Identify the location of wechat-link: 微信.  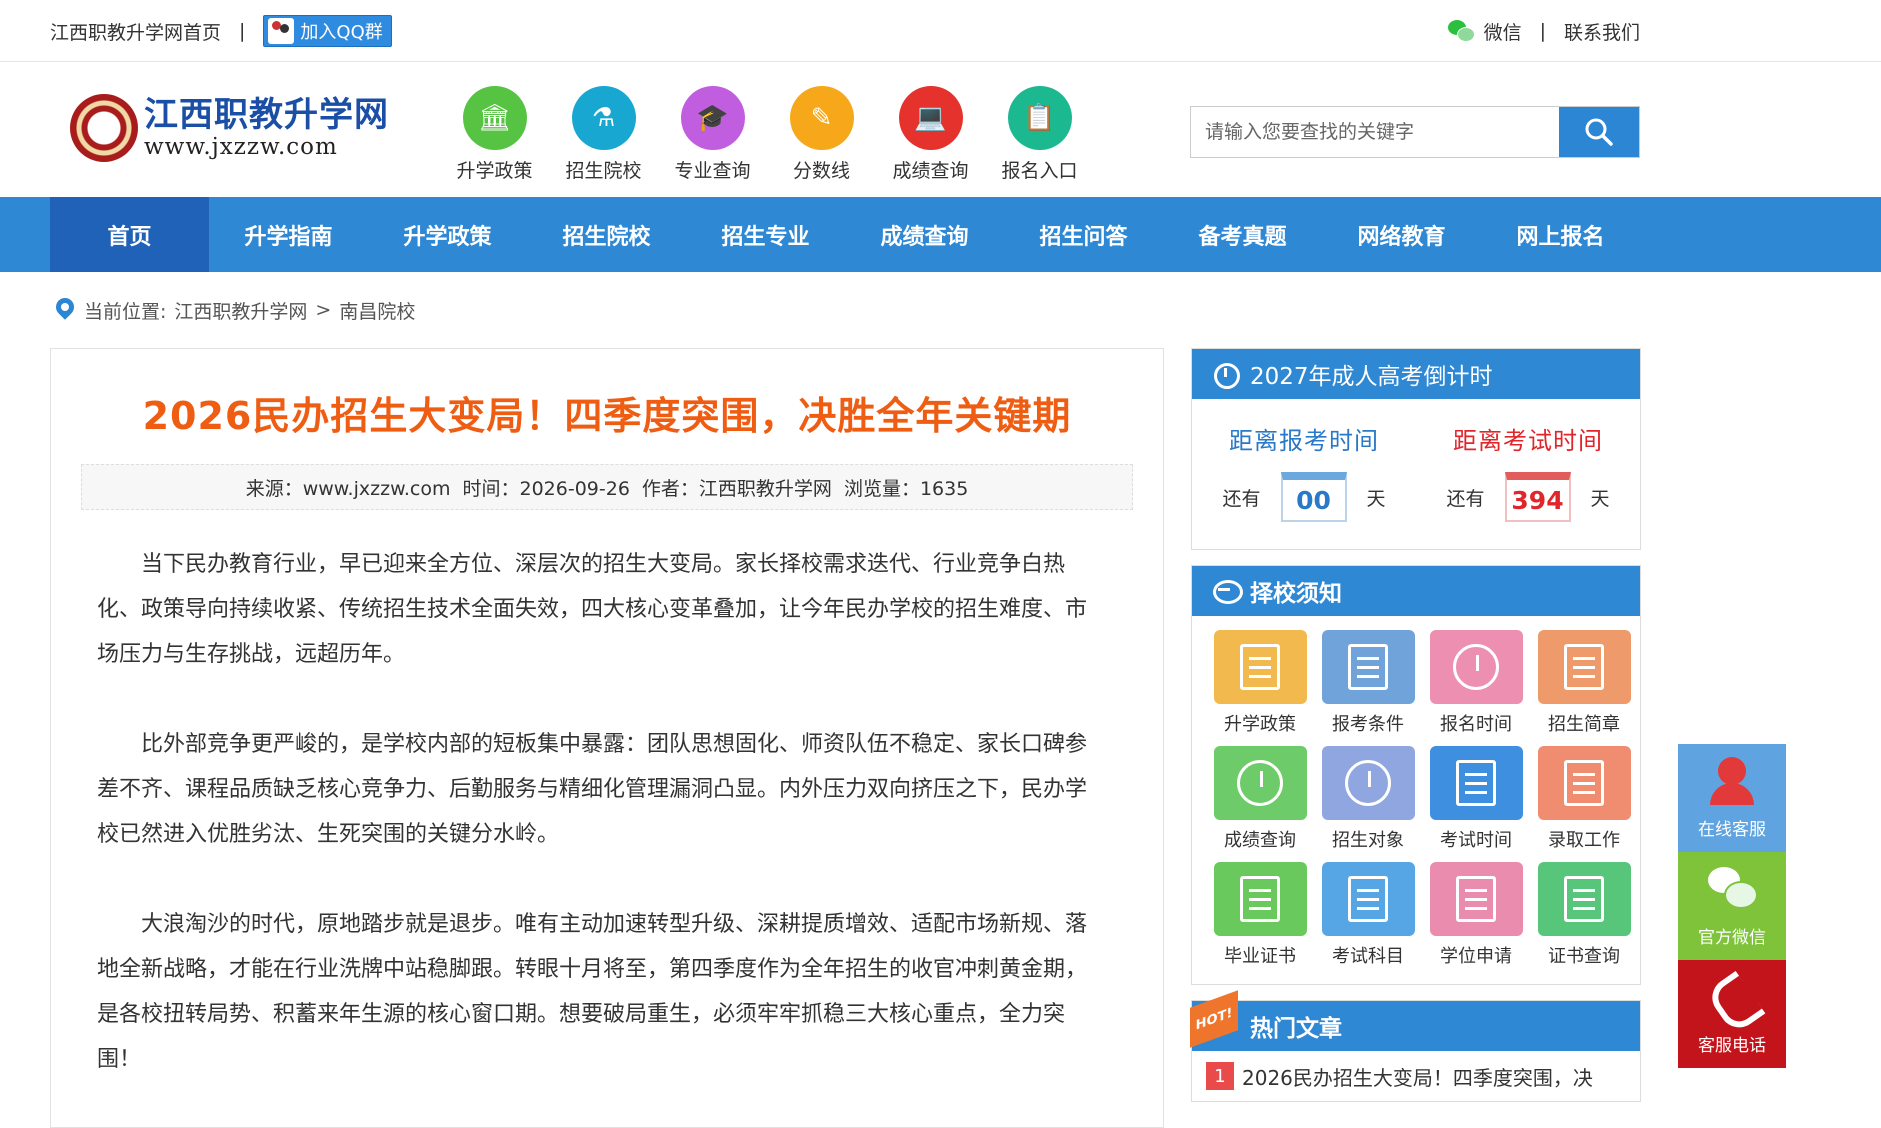
(1503, 31).